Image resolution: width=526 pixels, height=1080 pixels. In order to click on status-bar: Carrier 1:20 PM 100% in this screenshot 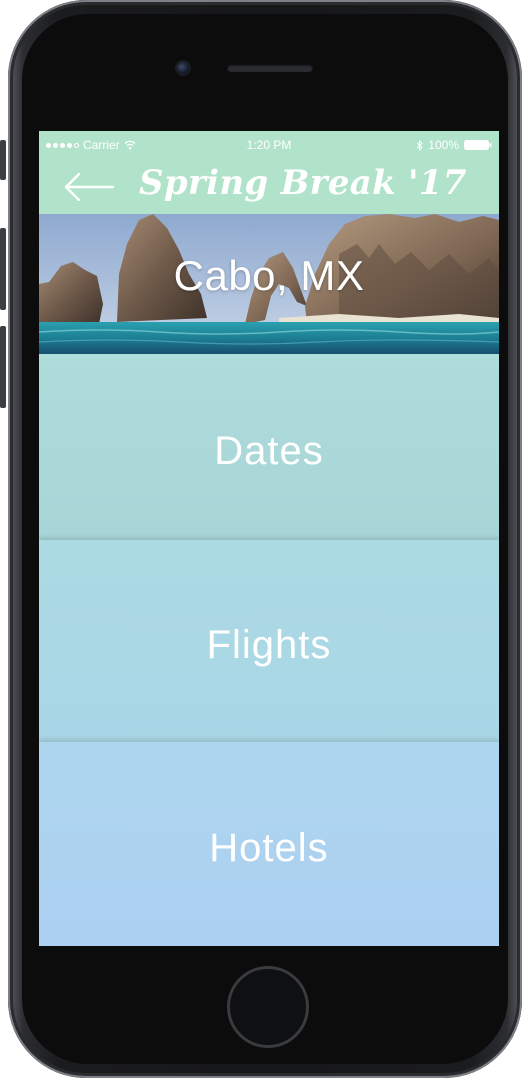, I will do `click(269, 145)`.